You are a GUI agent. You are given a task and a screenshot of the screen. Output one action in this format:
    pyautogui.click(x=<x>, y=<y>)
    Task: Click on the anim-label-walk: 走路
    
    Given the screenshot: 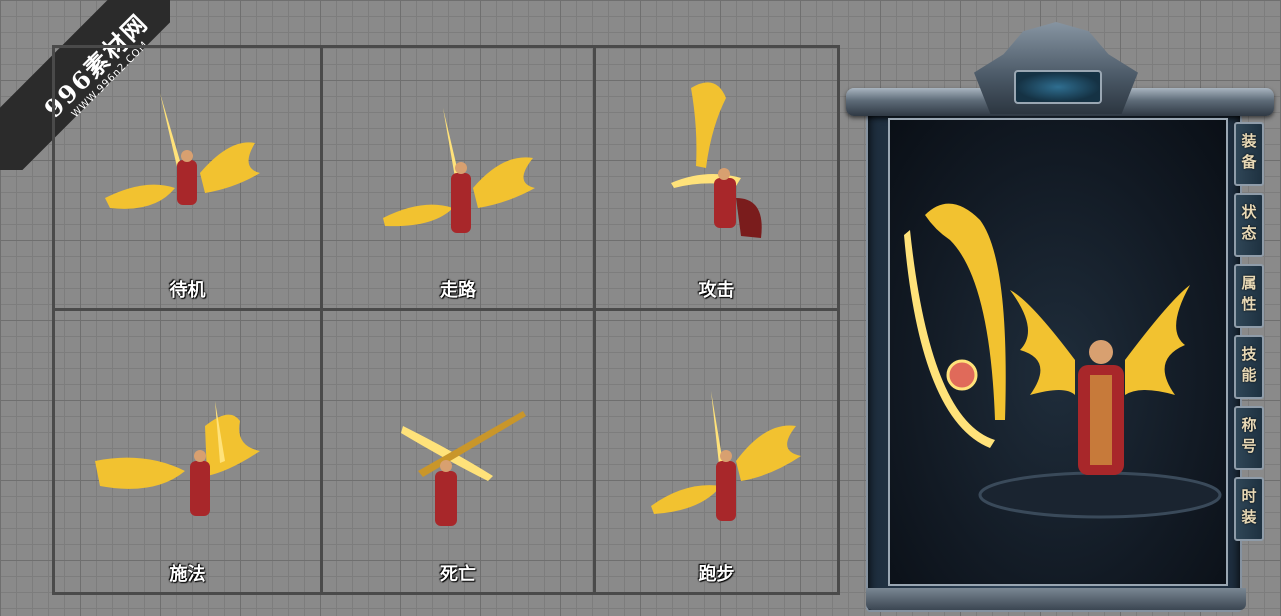 What is the action you would take?
    pyautogui.click(x=458, y=290)
    